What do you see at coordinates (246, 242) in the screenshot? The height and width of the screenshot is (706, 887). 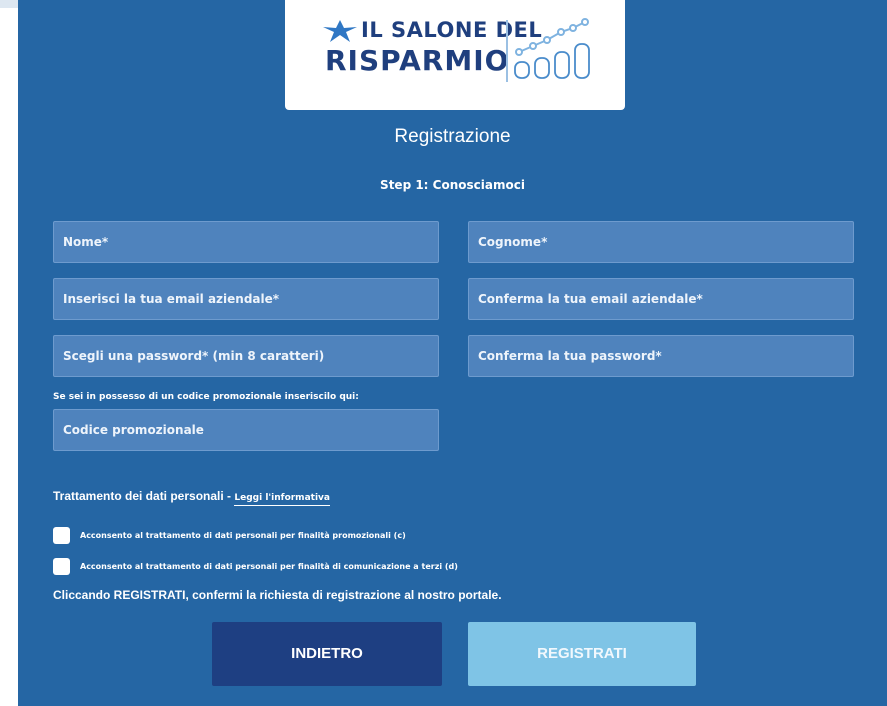 I see `nome-input` at bounding box center [246, 242].